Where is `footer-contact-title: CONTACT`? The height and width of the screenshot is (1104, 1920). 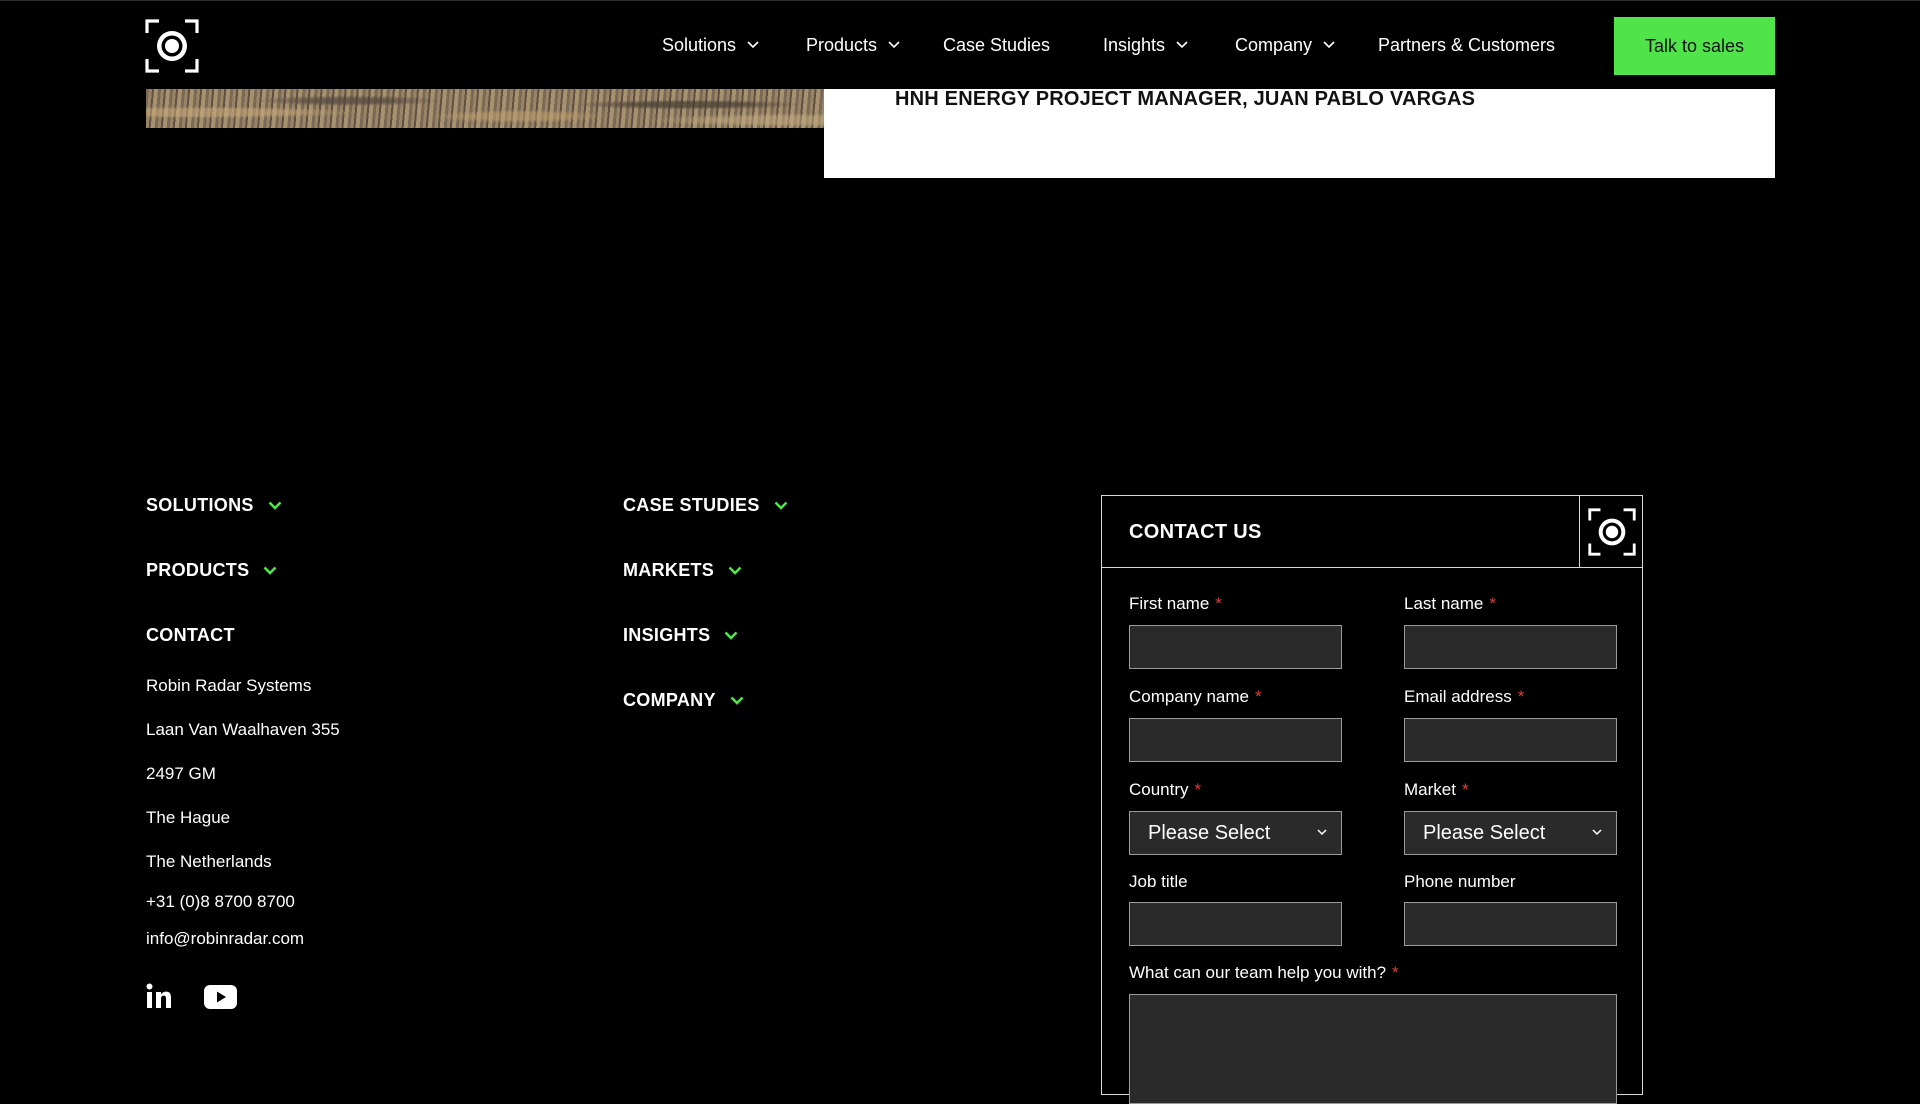
footer-contact-title: CONTACT is located at coordinates (190, 635).